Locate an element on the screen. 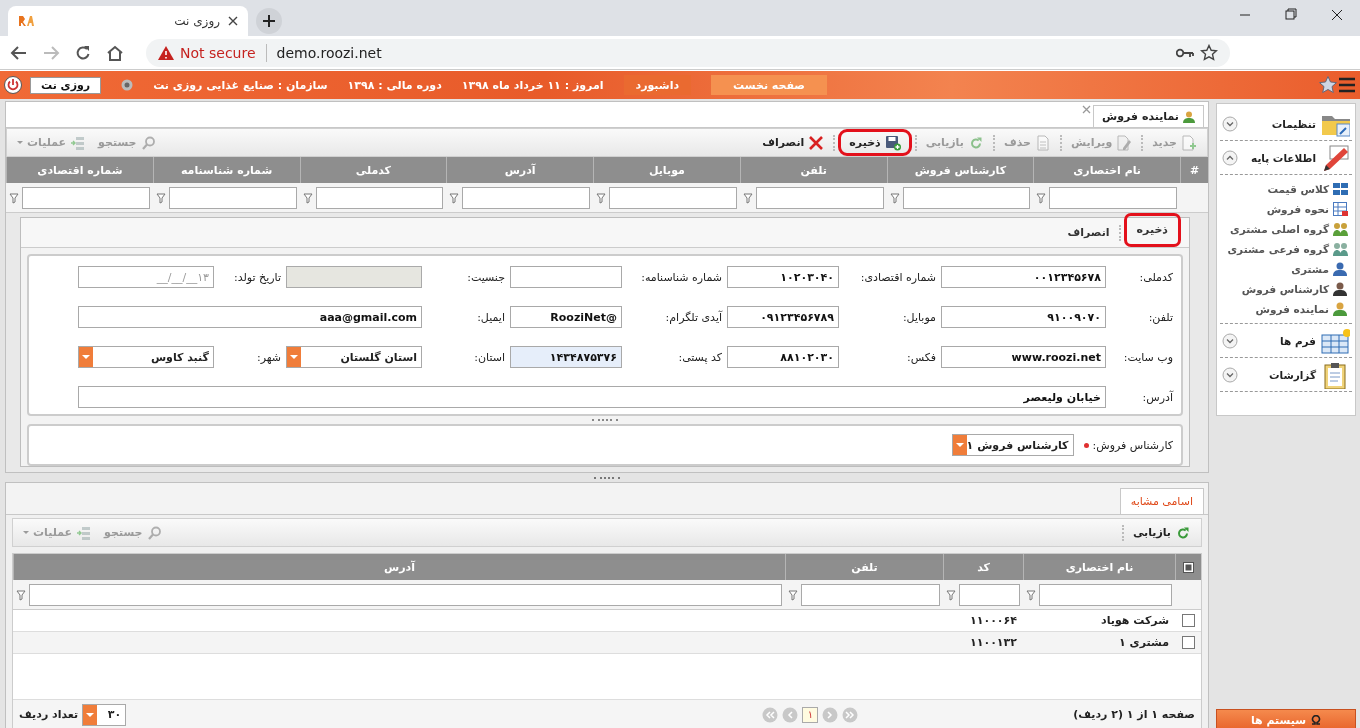 This screenshot has height=728, width=1360. sidebar-item: نحوه فروش is located at coordinates (1286, 209).